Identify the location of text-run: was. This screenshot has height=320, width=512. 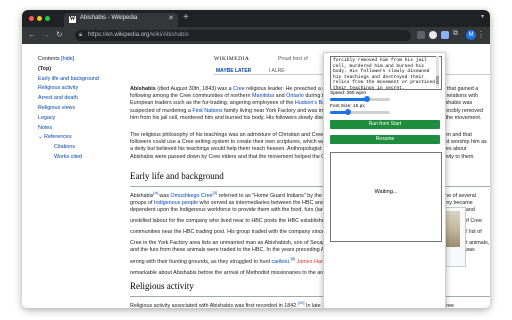
(164, 195).